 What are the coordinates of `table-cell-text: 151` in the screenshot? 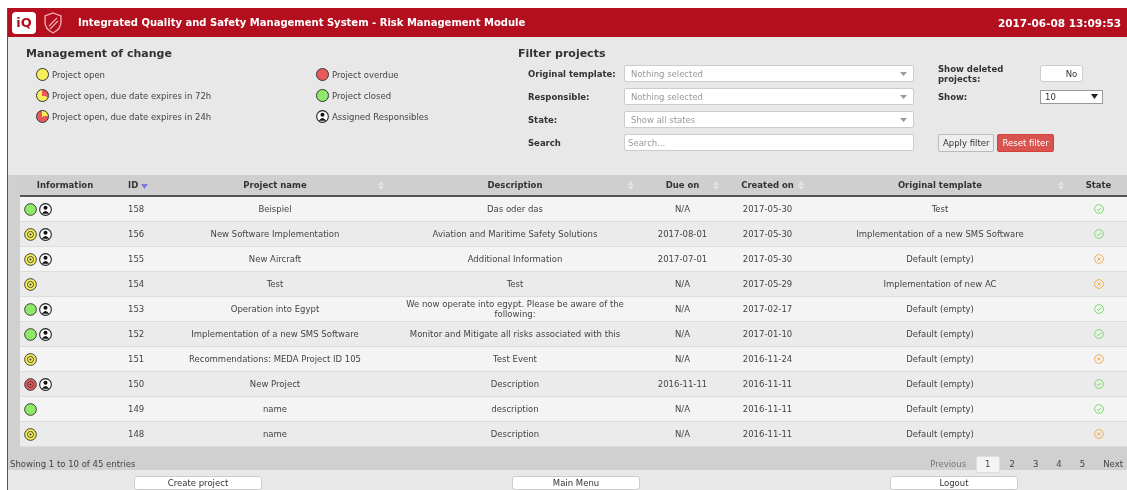 It's located at (136, 359).